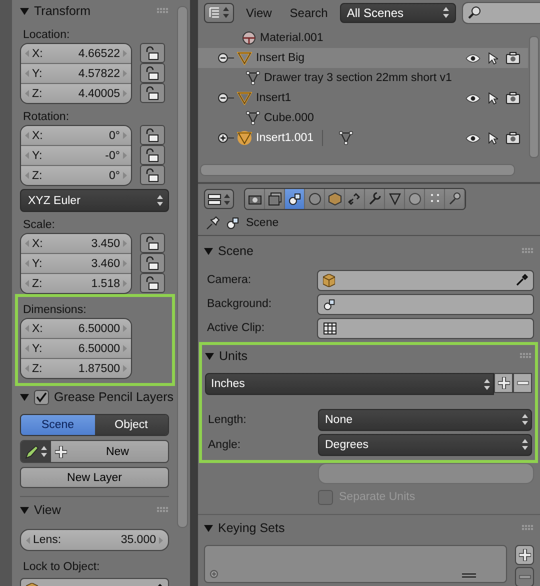 The height and width of the screenshot is (586, 540). What do you see at coordinates (46, 35) in the screenshot?
I see `section-label: Location:` at bounding box center [46, 35].